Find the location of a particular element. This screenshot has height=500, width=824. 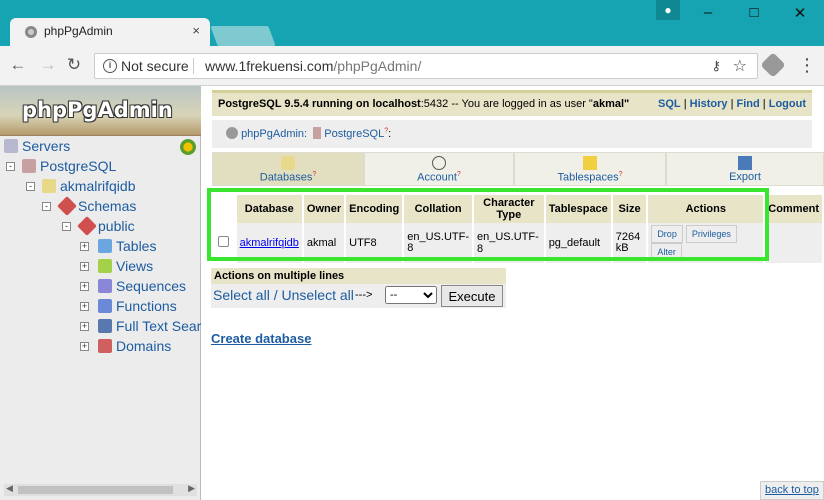

tree-label: Functions is located at coordinates (146, 306).